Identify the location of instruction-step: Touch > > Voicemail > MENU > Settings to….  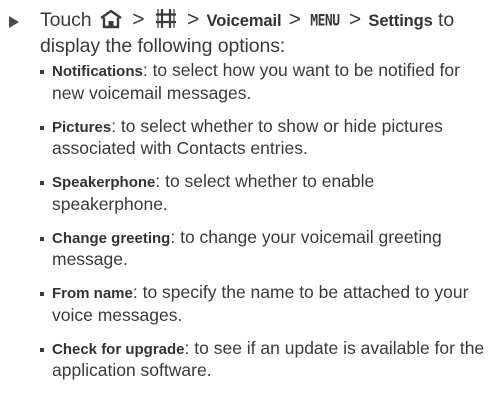
(248, 33).